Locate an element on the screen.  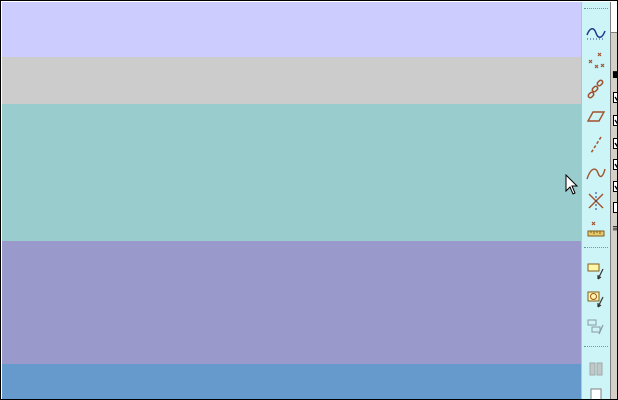
chain-link-icon is located at coordinates (595, 89).